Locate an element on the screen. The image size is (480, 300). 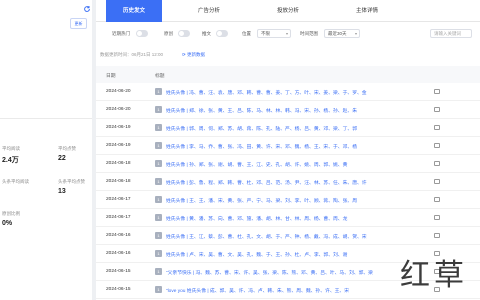
update-data-link: ⟳ 更新数据 is located at coordinates (193, 55).